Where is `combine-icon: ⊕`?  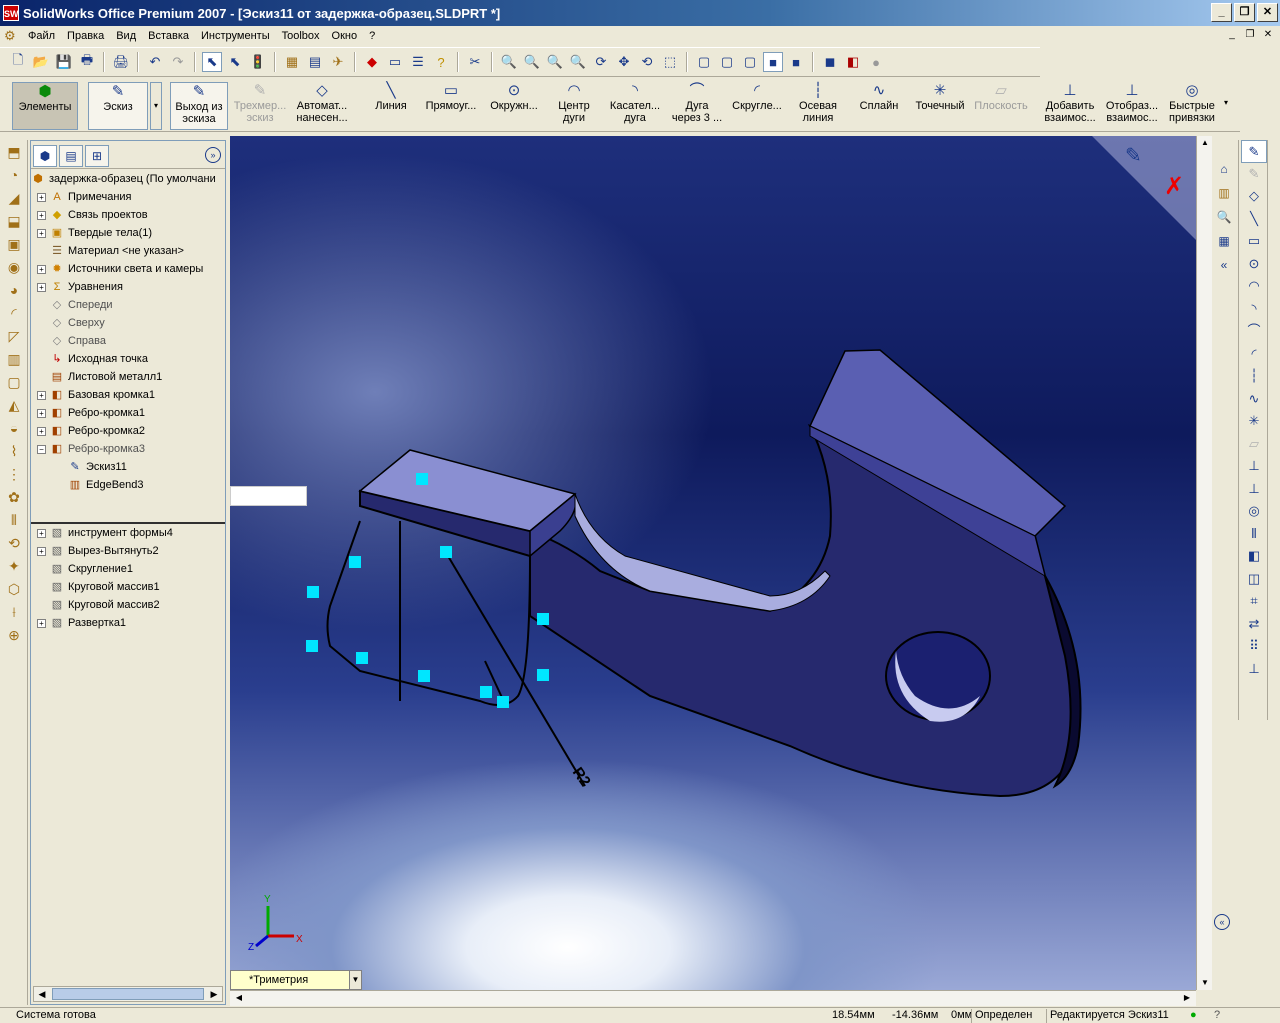
combine-icon: ⊕ is located at coordinates (14, 635).